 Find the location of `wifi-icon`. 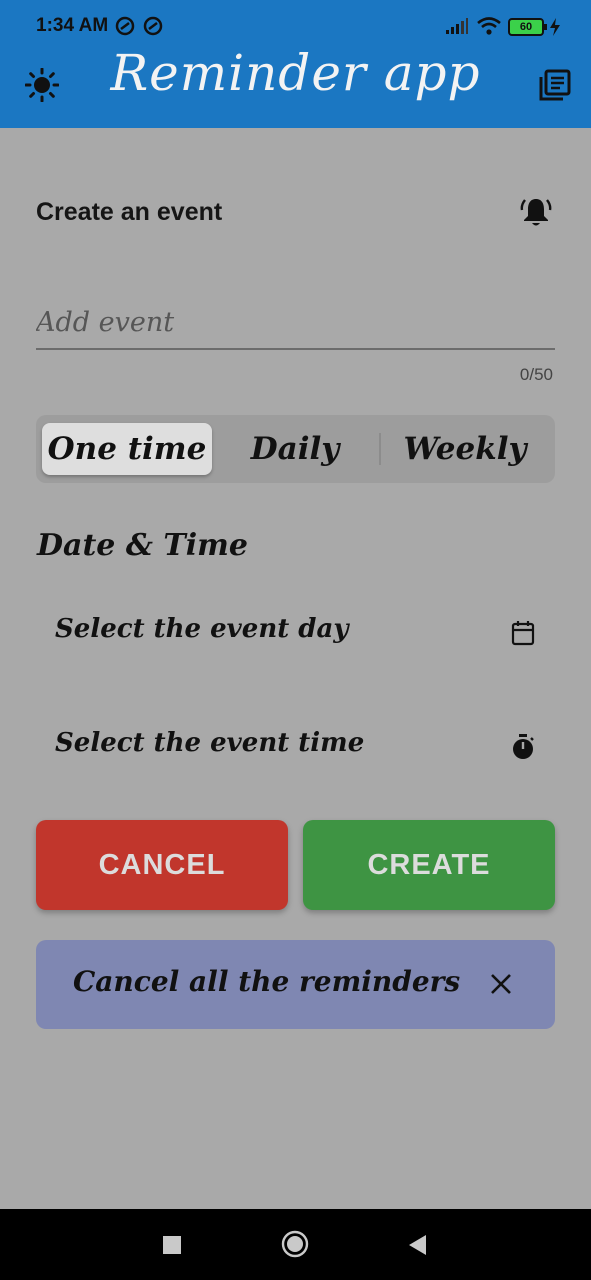

wifi-icon is located at coordinates (489, 26).